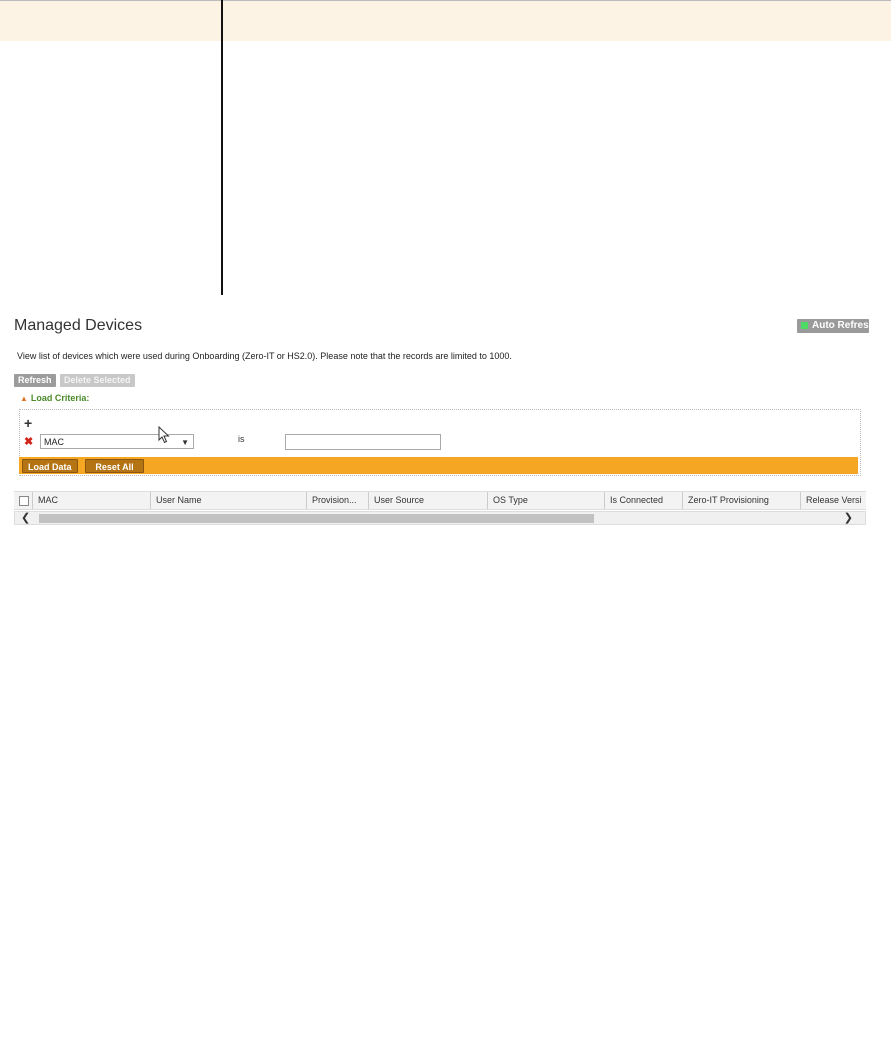 This screenshot has width=891, height=1056. Describe the element at coordinates (50, 466) in the screenshot. I see `load-data-button: Load Data` at that location.